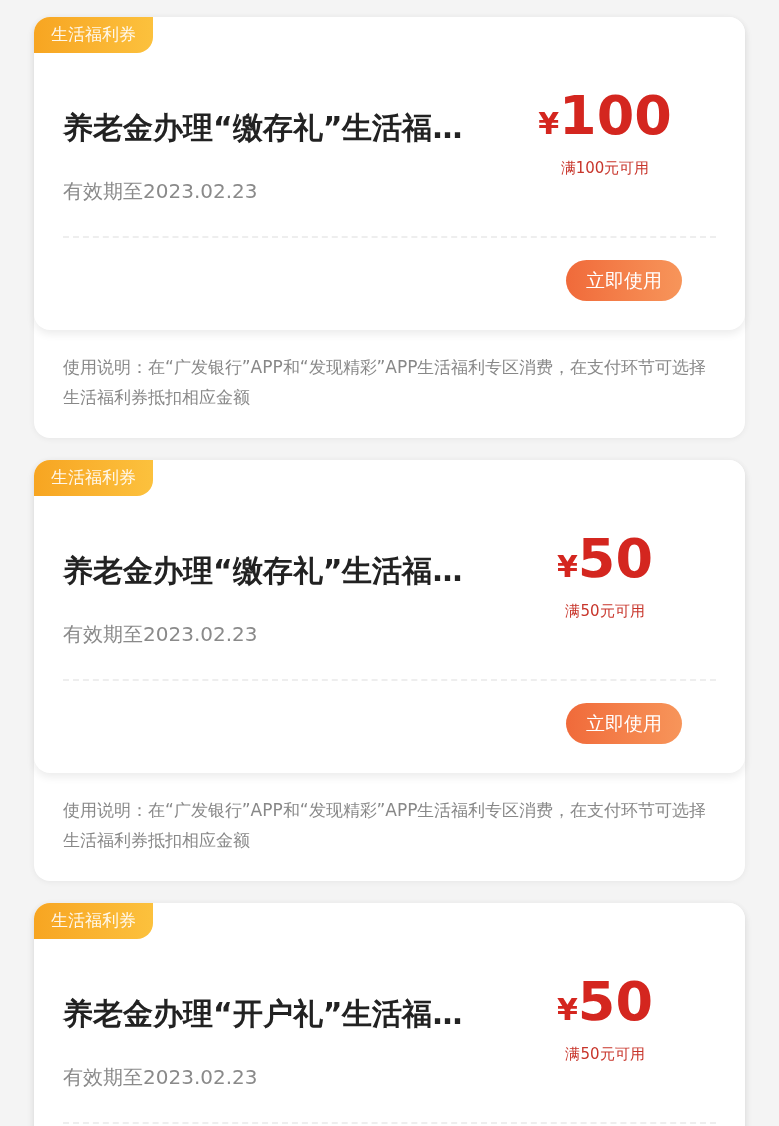  I want to click on usage-condition: 满100元可用, so click(605, 168).